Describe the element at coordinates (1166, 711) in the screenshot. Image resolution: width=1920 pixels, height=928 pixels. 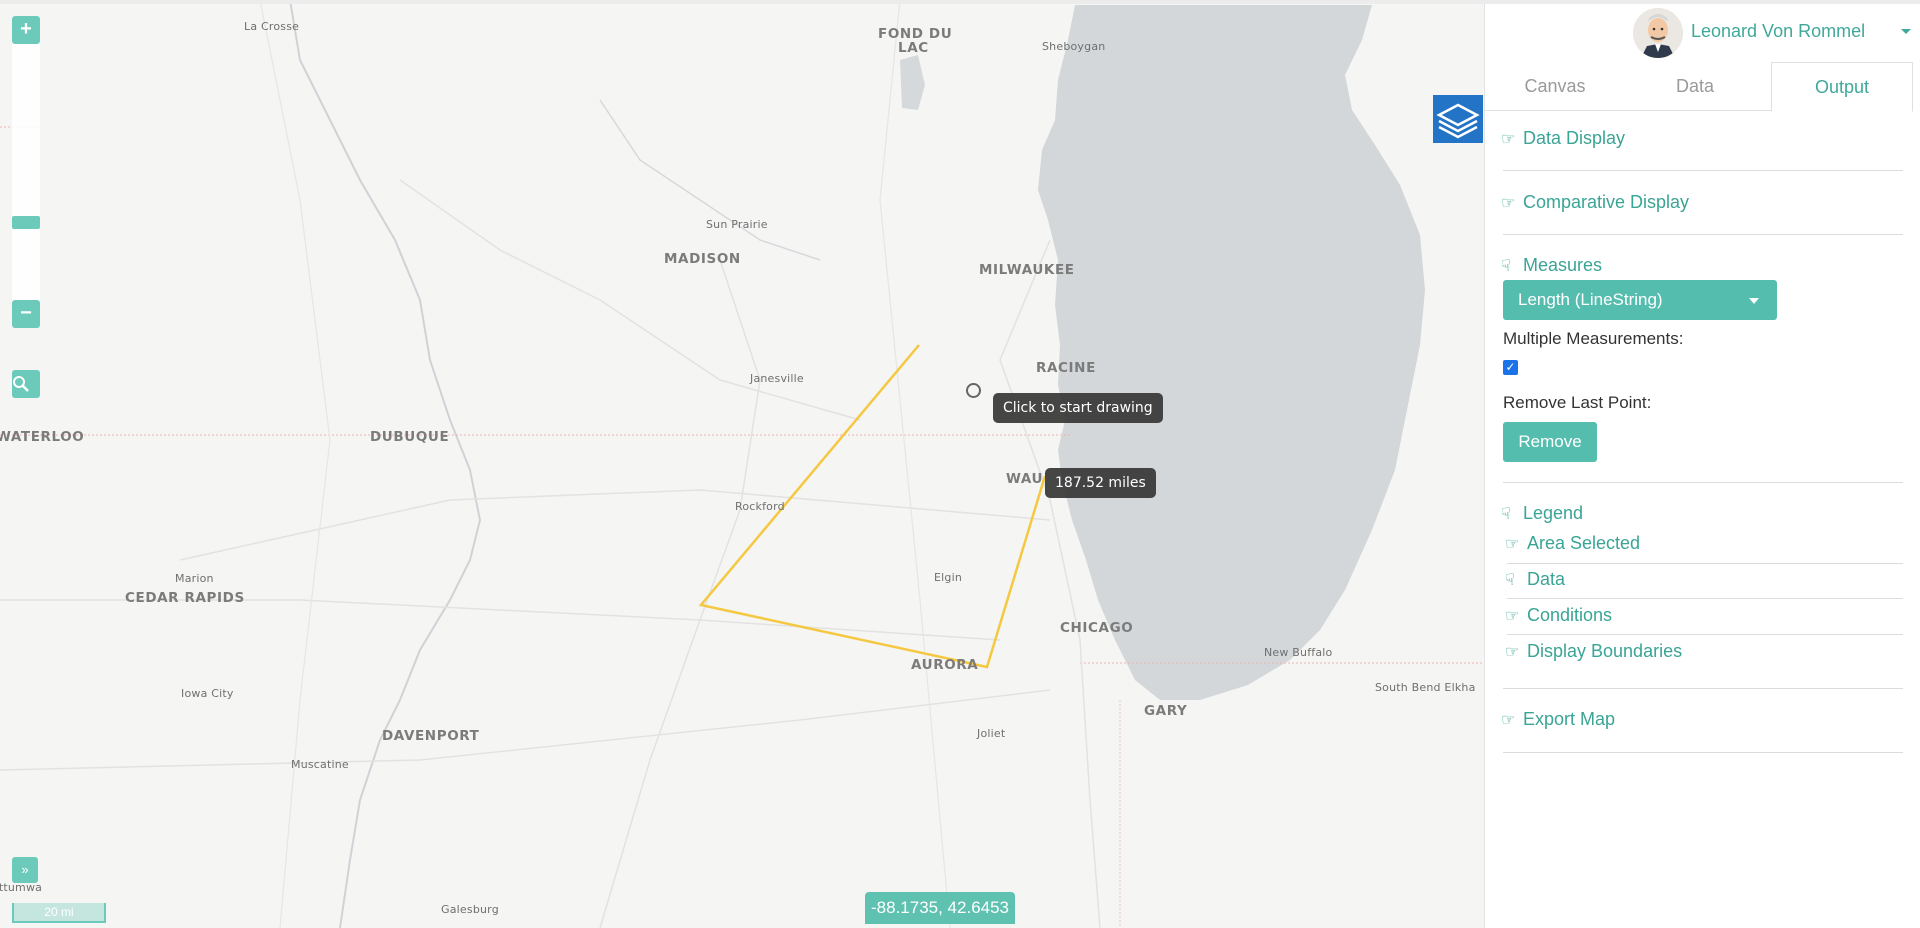
I see `city-label: GARY` at that location.